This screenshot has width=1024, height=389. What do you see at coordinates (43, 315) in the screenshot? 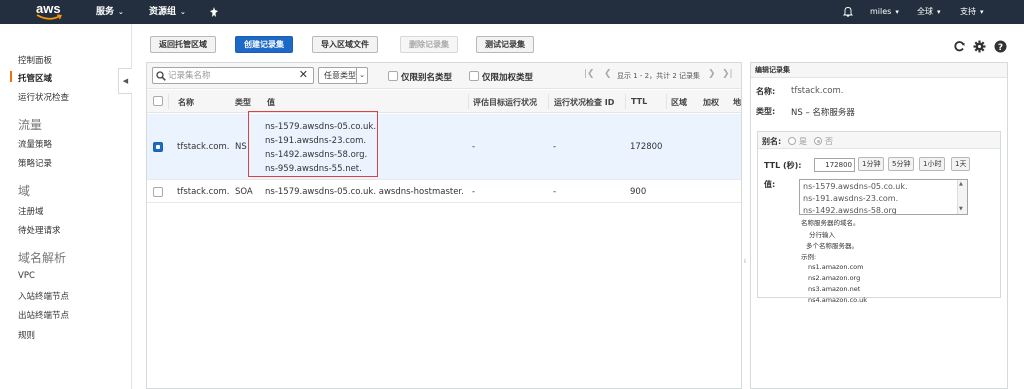
I see `sidebar-item-outbound-endpoints: 出站终端节点` at bounding box center [43, 315].